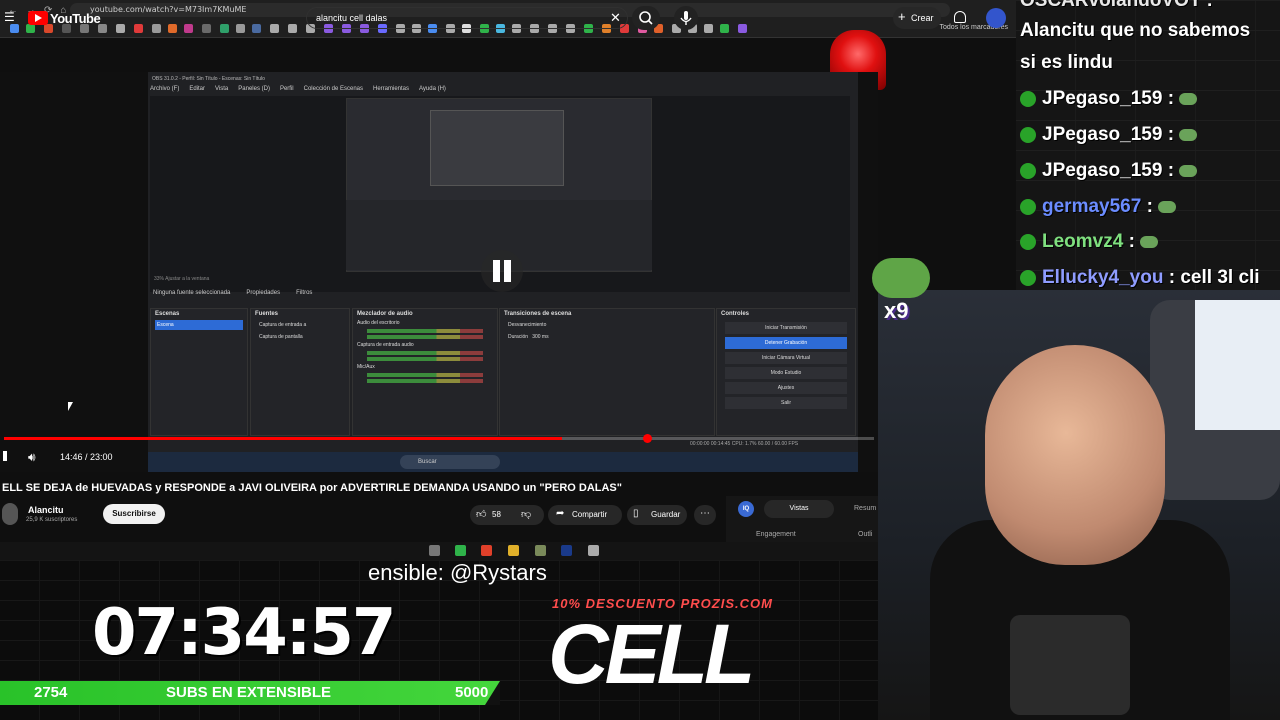  What do you see at coordinates (615, 18) in the screenshot?
I see `close-icon: ✕` at bounding box center [615, 18].